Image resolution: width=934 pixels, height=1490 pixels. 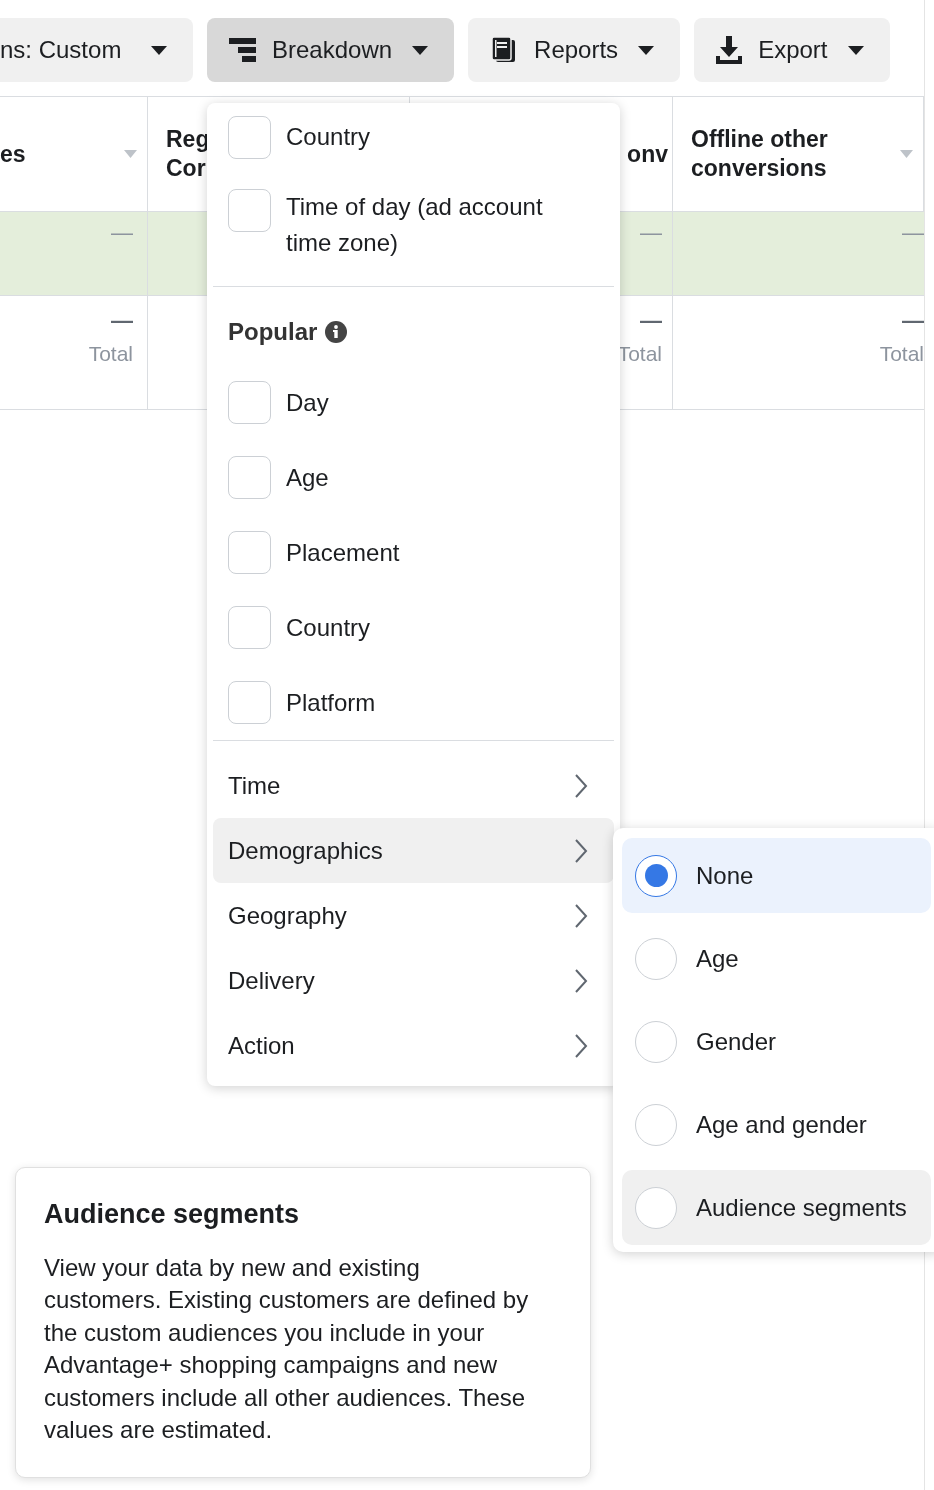 What do you see at coordinates (307, 477) in the screenshot?
I see `option-label: Age` at bounding box center [307, 477].